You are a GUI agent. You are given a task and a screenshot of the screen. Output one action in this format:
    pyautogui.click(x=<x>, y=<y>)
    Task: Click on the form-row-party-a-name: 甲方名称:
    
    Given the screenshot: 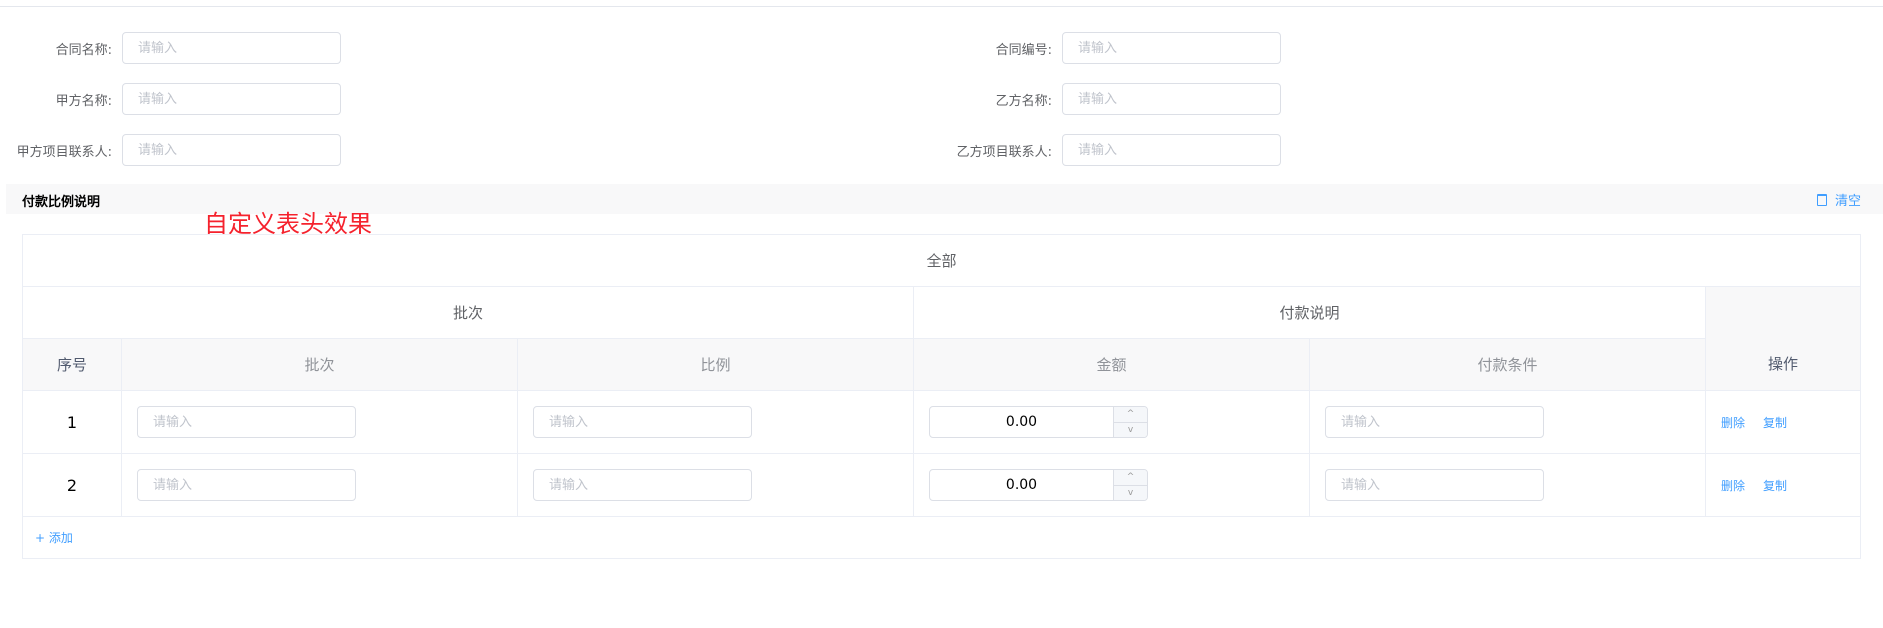 What is the action you would take?
    pyautogui.click(x=170, y=99)
    